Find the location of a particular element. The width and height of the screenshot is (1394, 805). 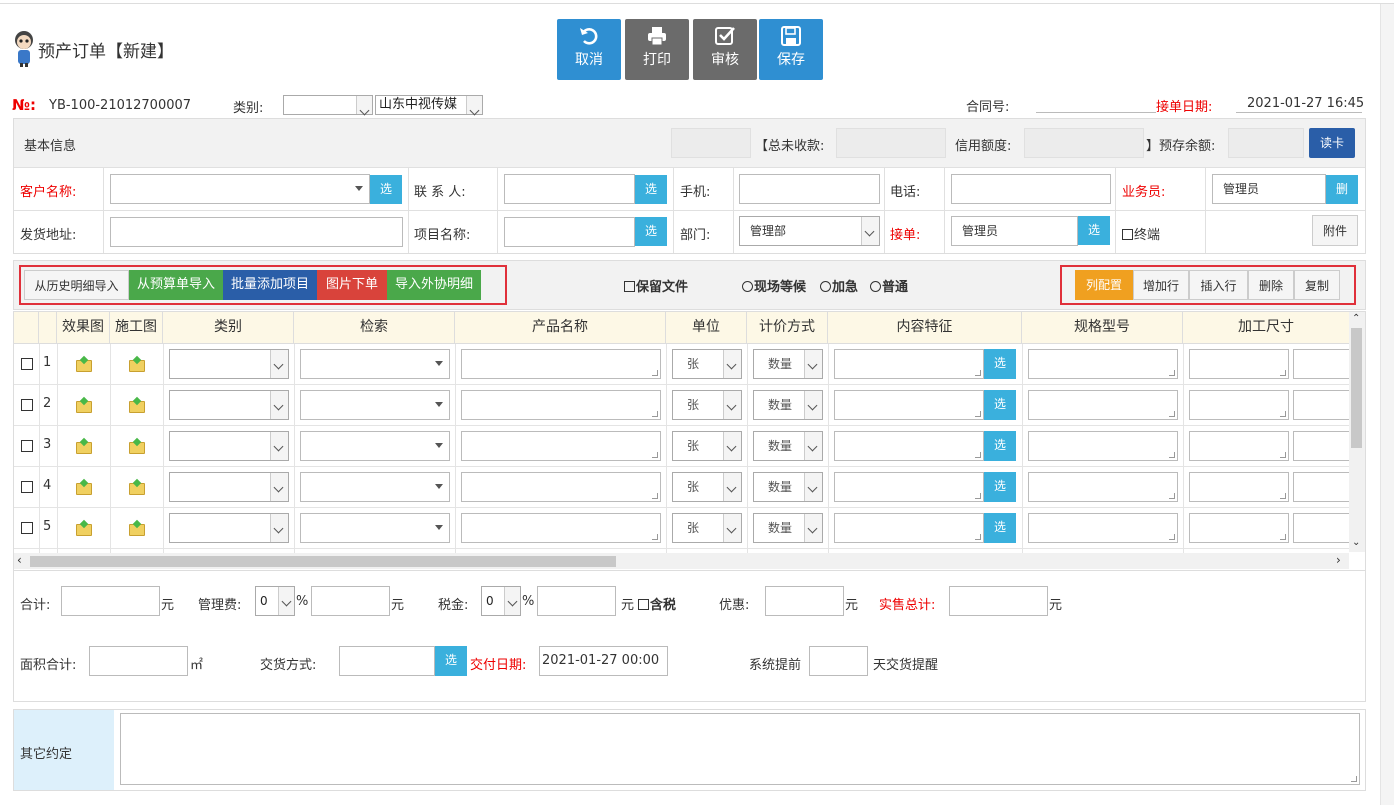

delivery-input is located at coordinates (387, 661).